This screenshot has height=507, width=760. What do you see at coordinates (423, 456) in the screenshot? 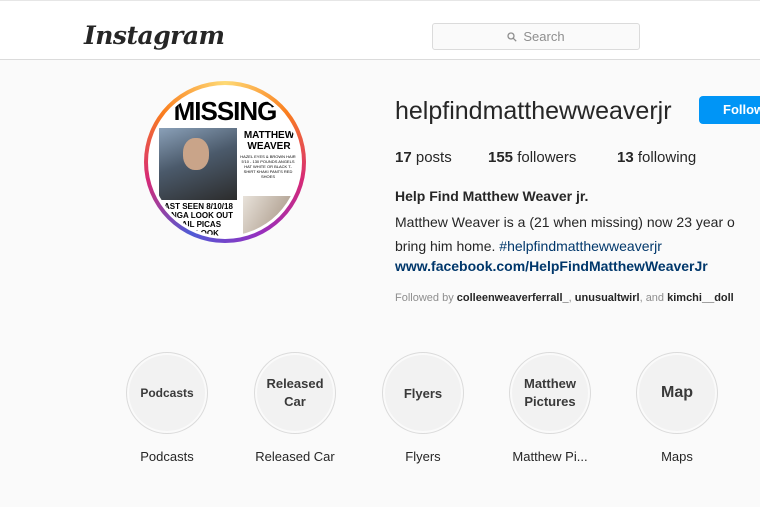
I see `highlight-label: Flyers` at bounding box center [423, 456].